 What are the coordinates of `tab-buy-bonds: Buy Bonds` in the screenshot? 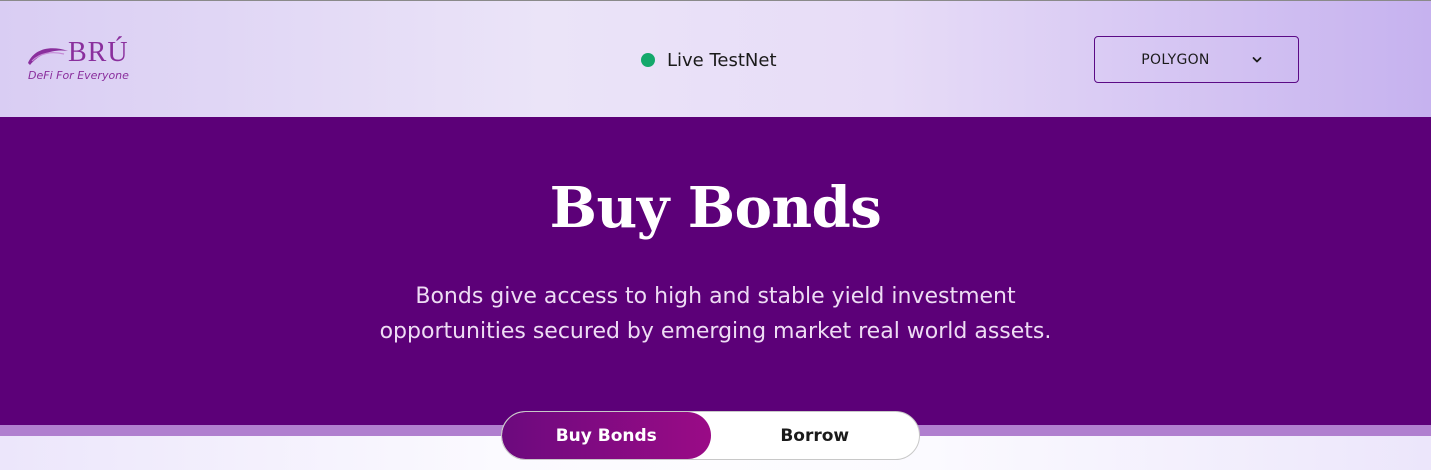 It's located at (606, 435).